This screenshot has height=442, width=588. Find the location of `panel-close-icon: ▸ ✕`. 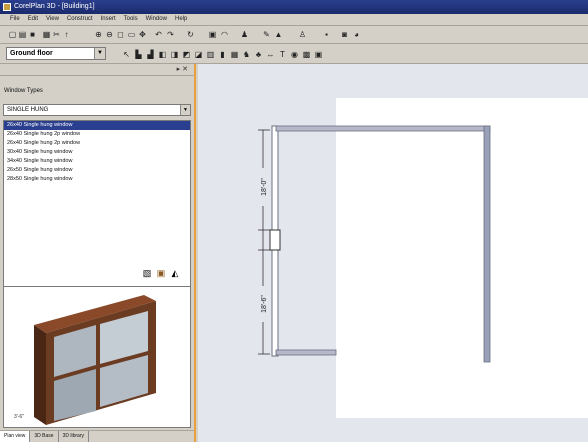

panel-close-icon: ▸ ✕ is located at coordinates (182, 69).